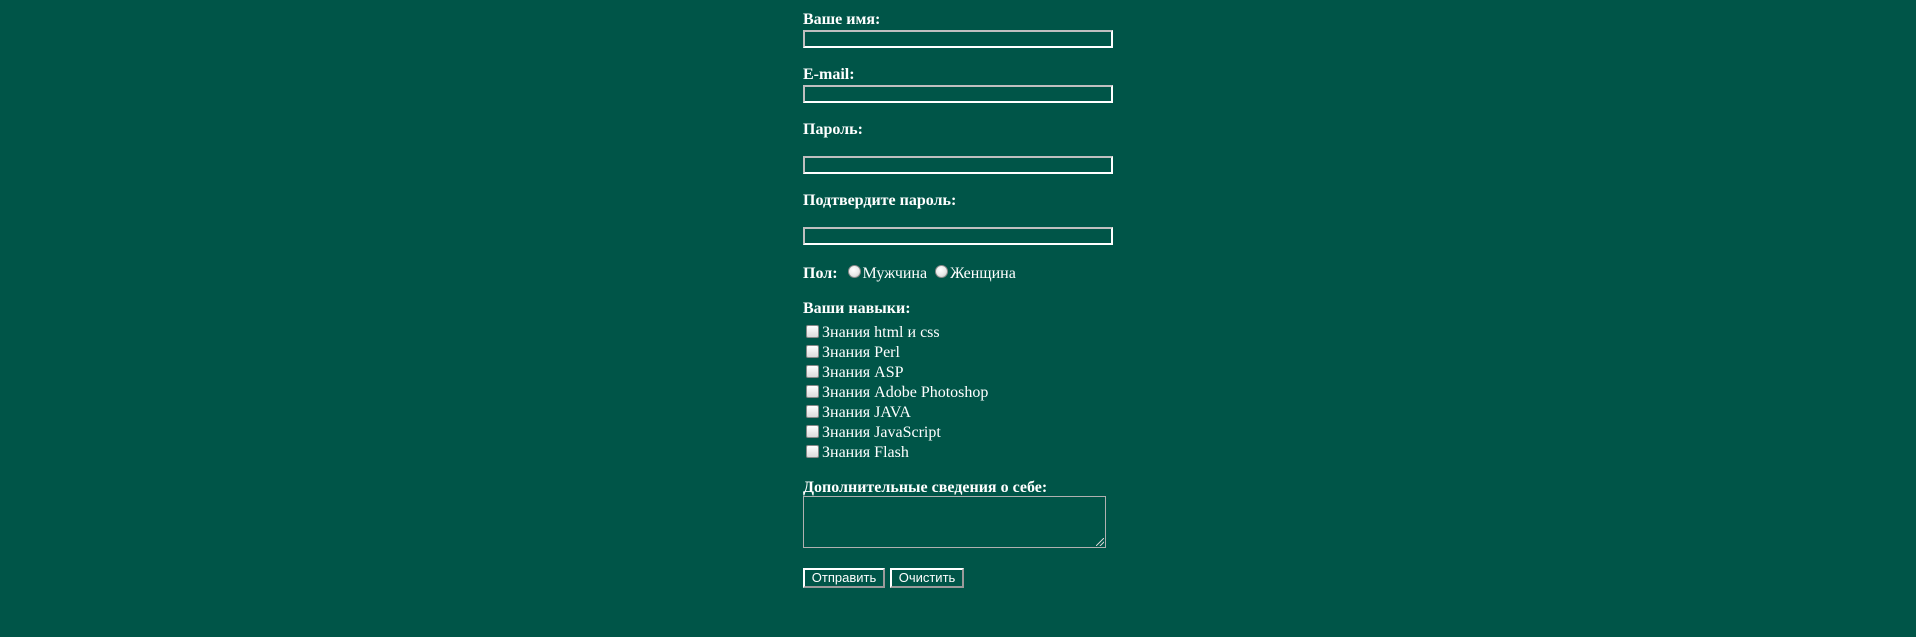 The height and width of the screenshot is (637, 1916). I want to click on skill-label: Знания JavaScript, so click(881, 432).